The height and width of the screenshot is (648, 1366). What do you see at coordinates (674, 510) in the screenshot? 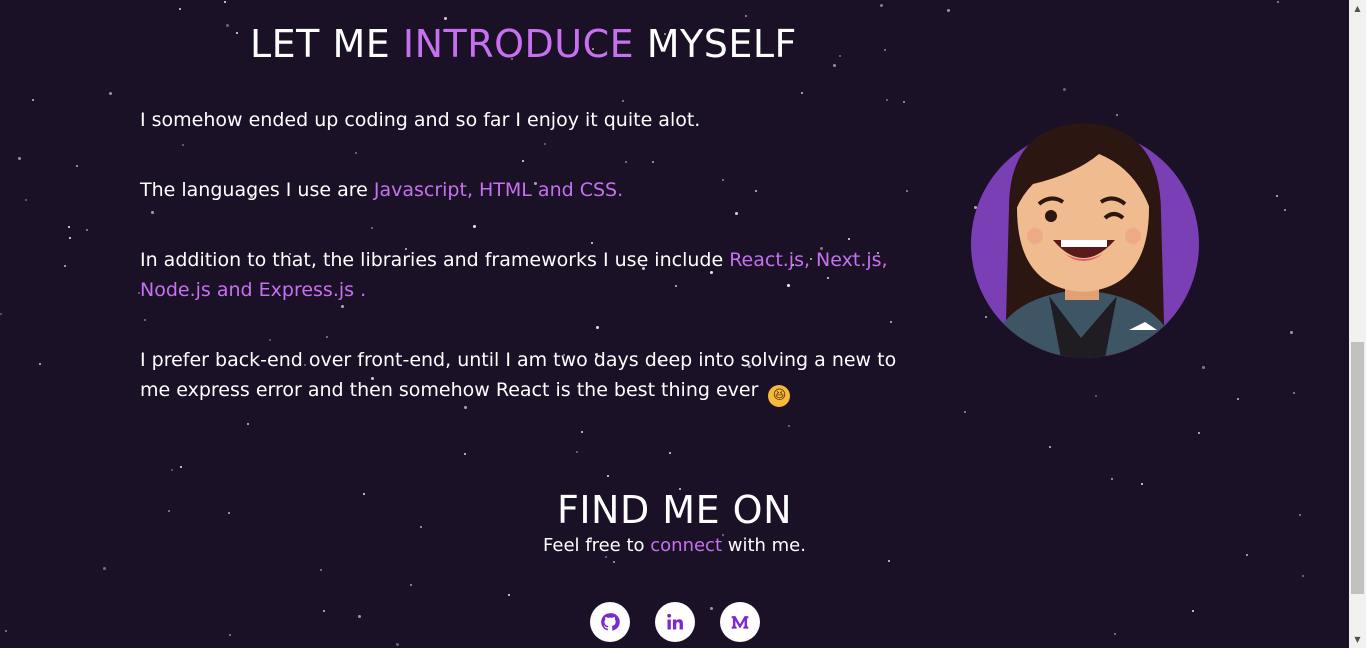
I see `find-me-title: FIND ME ON` at bounding box center [674, 510].